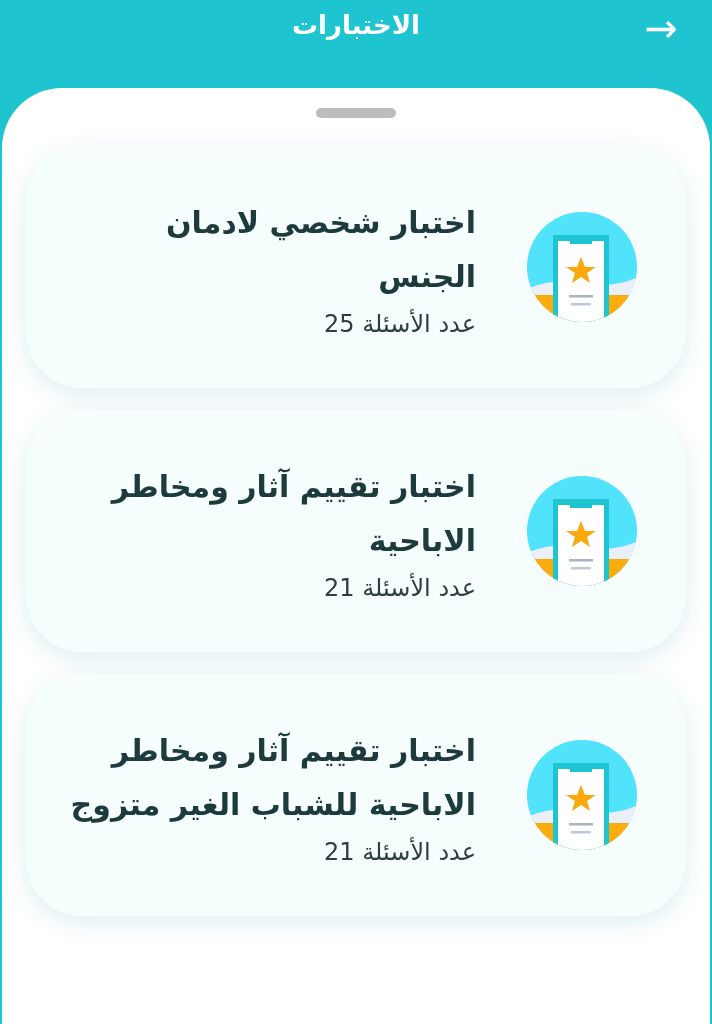 The width and height of the screenshot is (712, 1024). What do you see at coordinates (356, 25) in the screenshot?
I see `screen-title: الاختبارات` at bounding box center [356, 25].